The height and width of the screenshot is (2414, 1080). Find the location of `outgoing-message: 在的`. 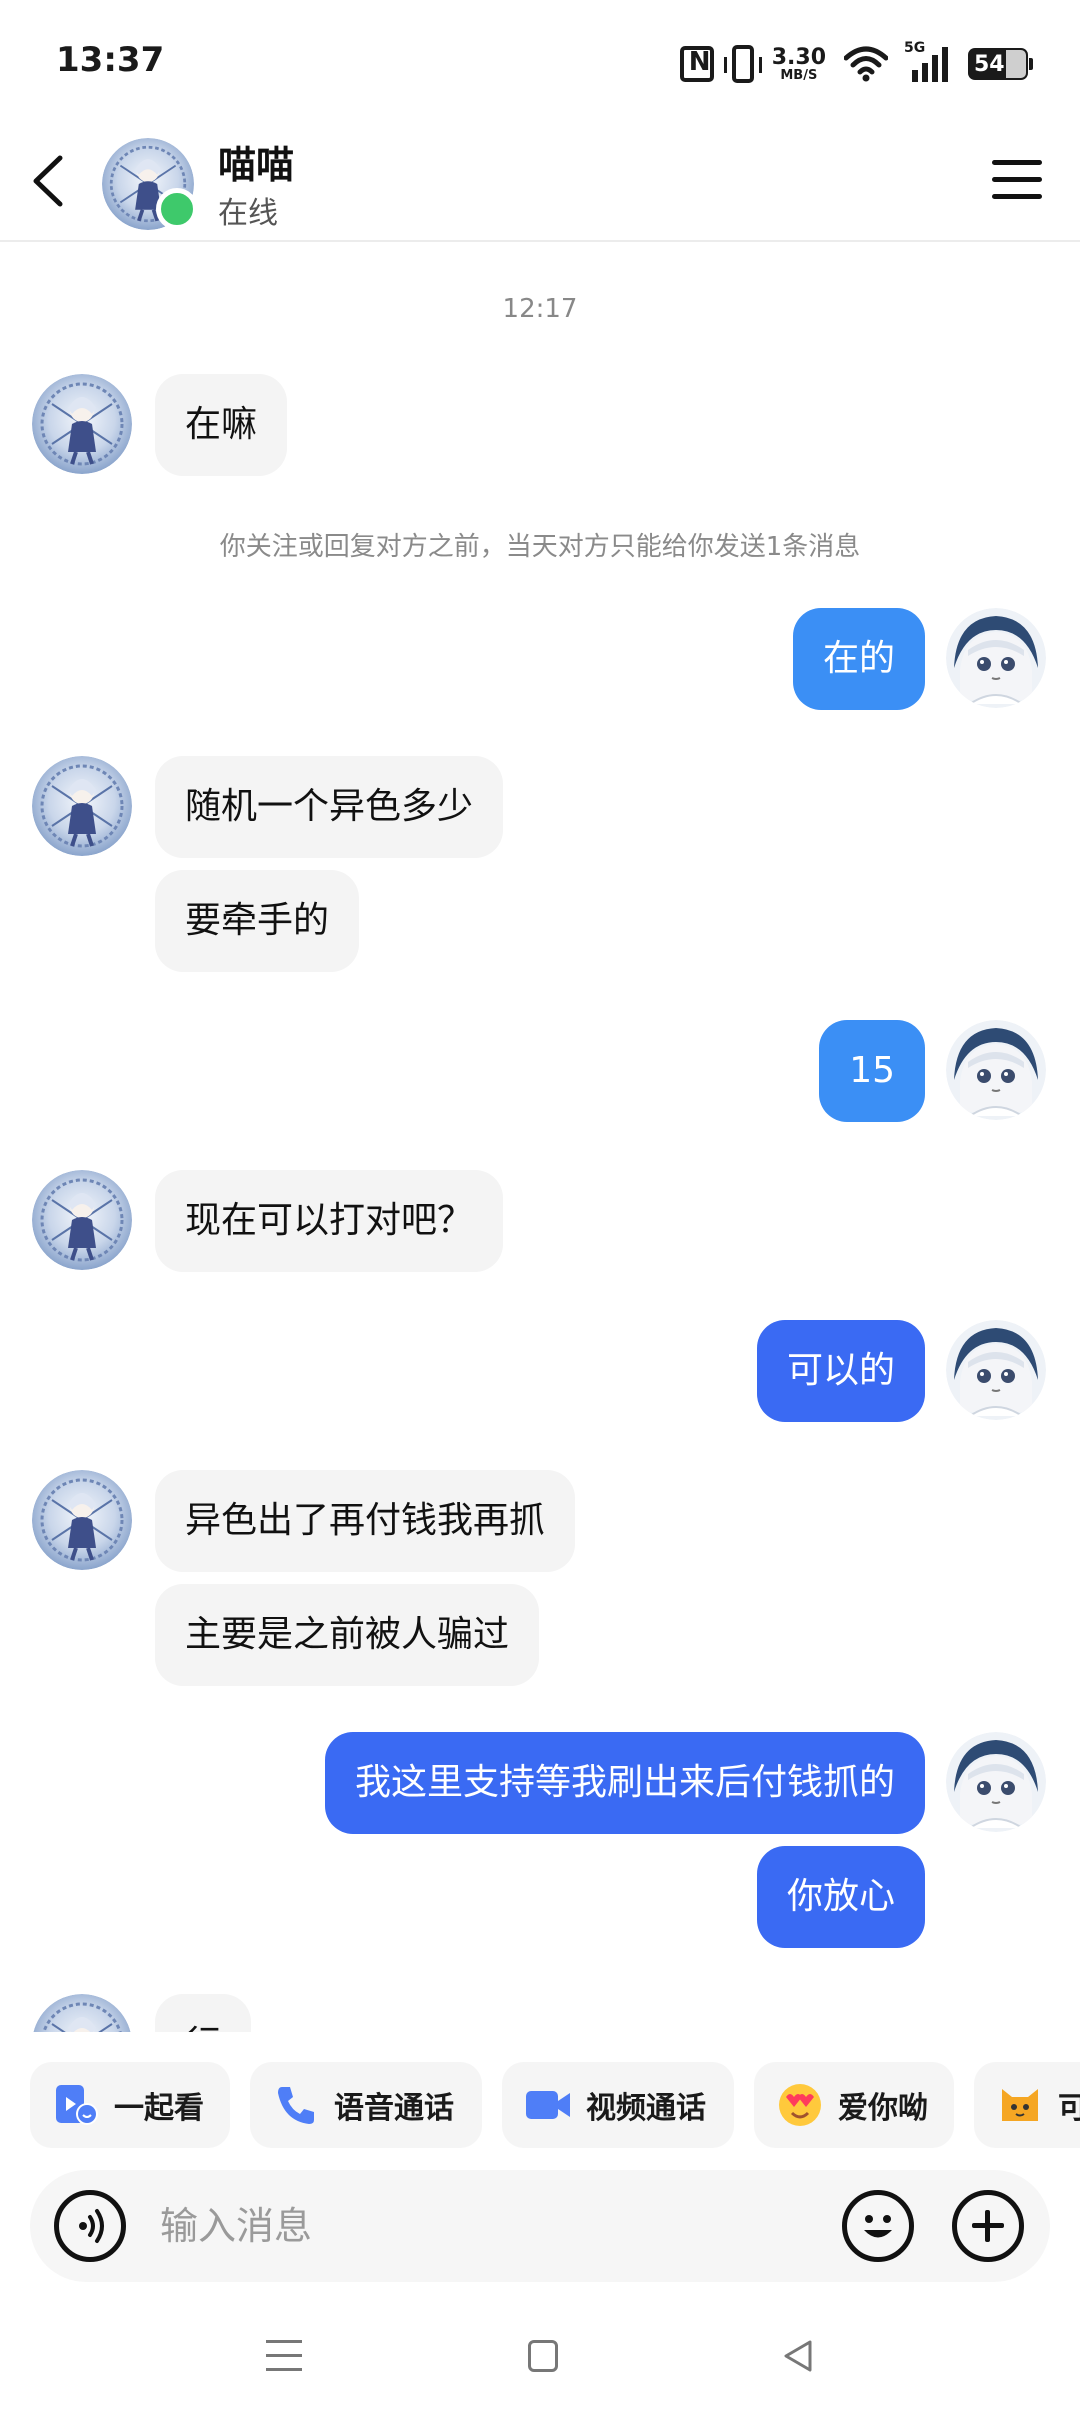

outgoing-message: 在的 is located at coordinates (858, 659).